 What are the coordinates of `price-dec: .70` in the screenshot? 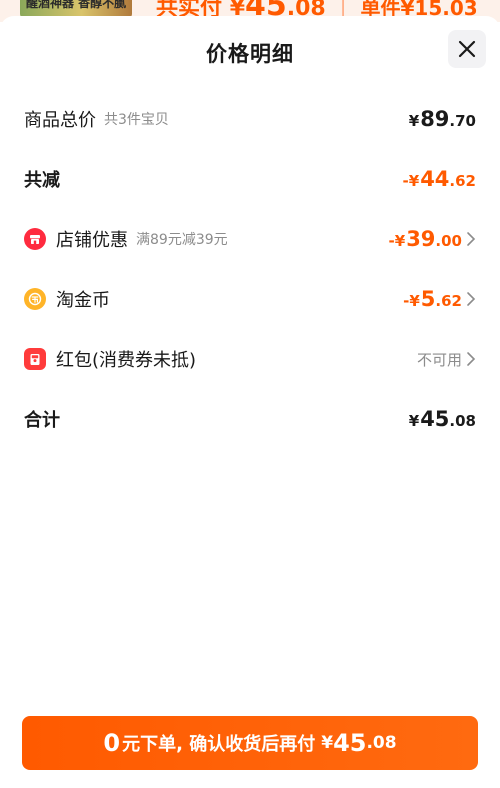 It's located at (462, 121).